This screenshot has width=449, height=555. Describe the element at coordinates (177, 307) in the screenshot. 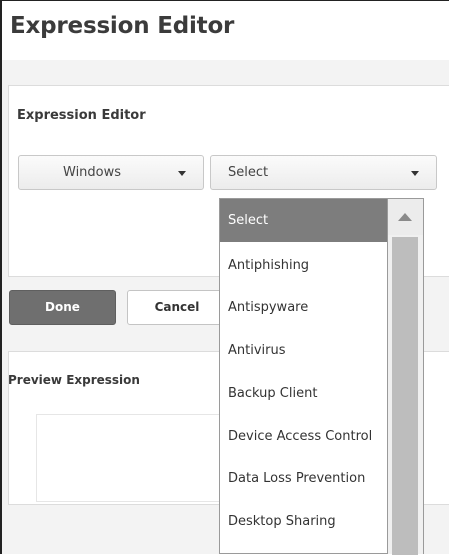

I see `cancel-button: Cancel` at that location.